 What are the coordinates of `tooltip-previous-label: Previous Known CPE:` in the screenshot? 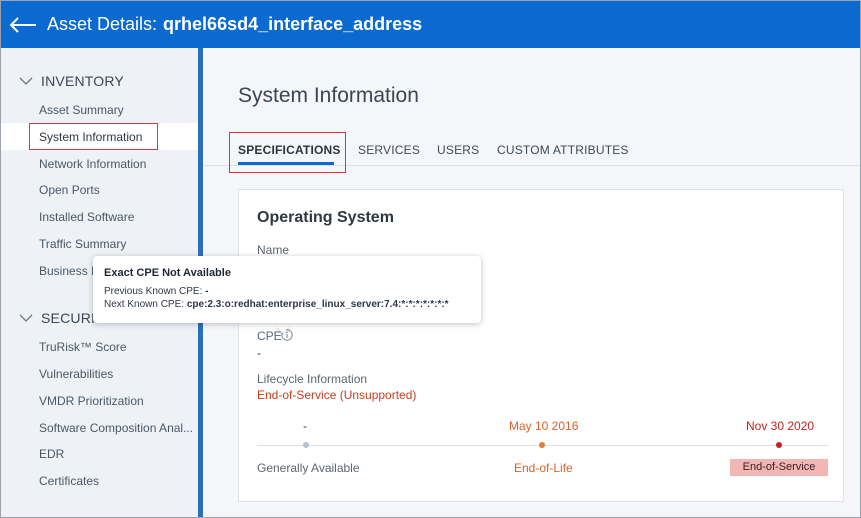 It's located at (153, 291).